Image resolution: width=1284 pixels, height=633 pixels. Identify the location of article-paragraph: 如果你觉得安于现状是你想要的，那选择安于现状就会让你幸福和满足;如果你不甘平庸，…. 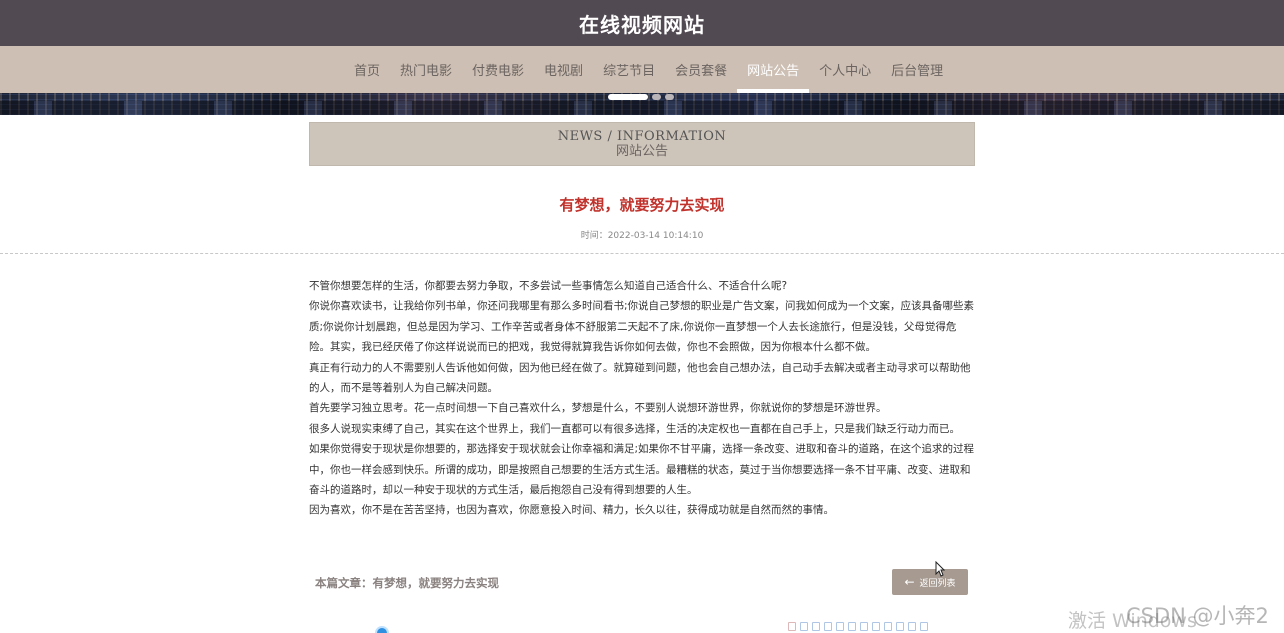
(642, 470).